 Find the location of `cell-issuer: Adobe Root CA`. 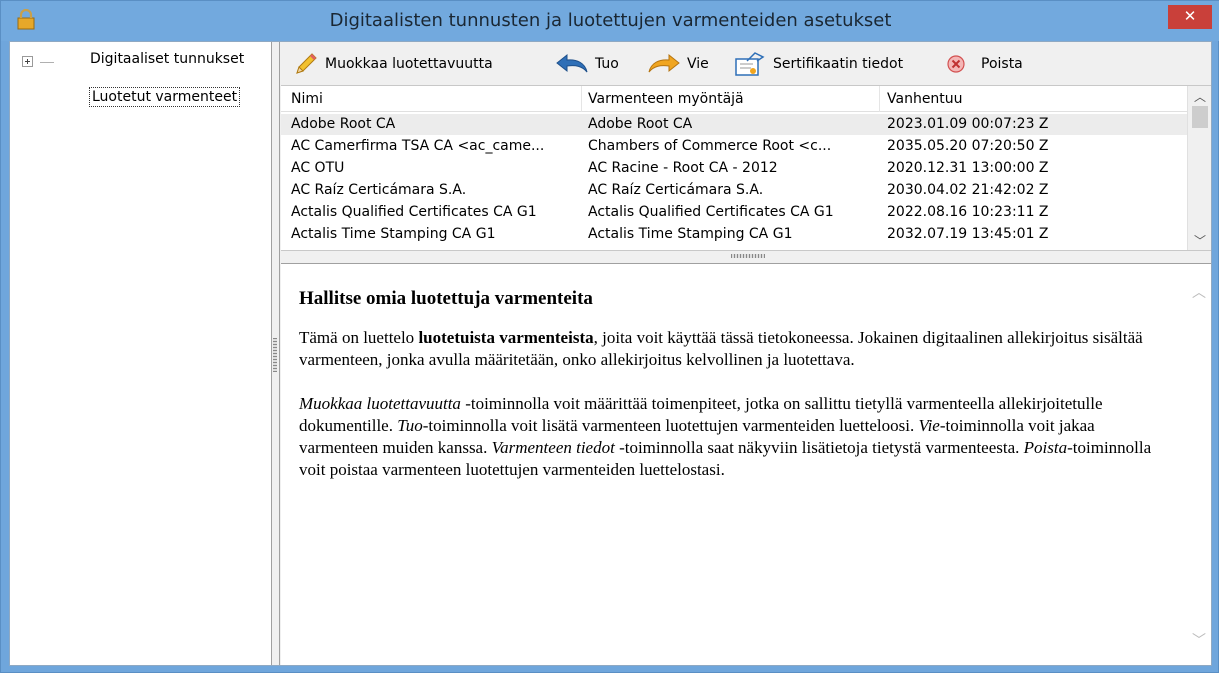

cell-issuer: Adobe Root CA is located at coordinates (640, 124).